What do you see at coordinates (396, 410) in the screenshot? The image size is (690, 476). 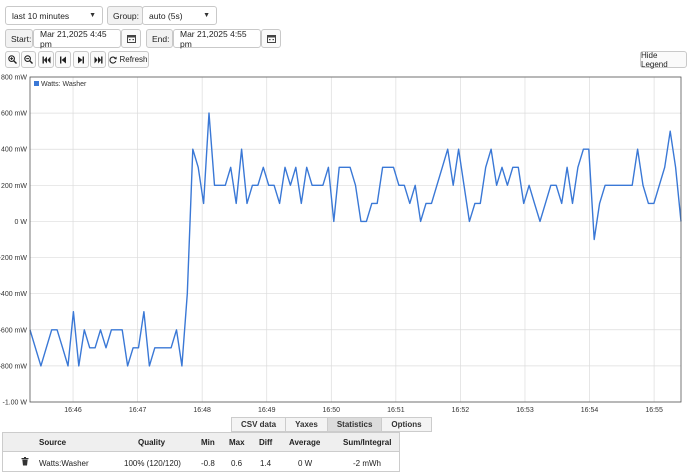 I see `x-tick-label: 16:51` at bounding box center [396, 410].